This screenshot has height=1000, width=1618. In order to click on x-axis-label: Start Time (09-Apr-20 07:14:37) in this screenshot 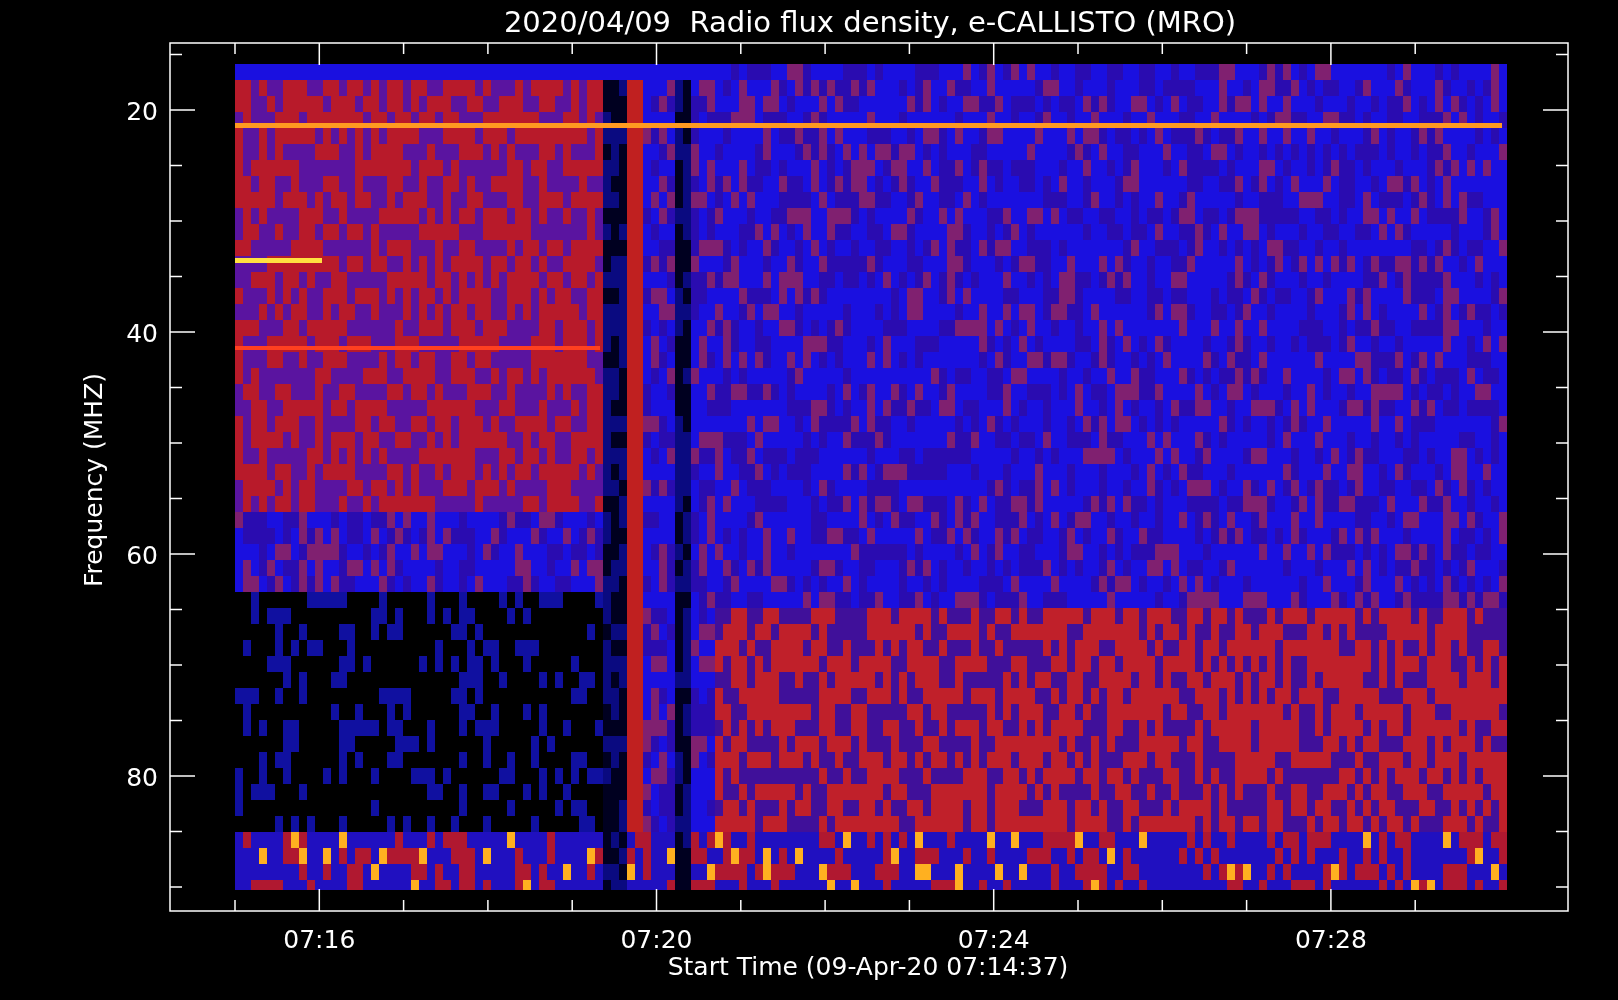, I will do `click(868, 966)`.